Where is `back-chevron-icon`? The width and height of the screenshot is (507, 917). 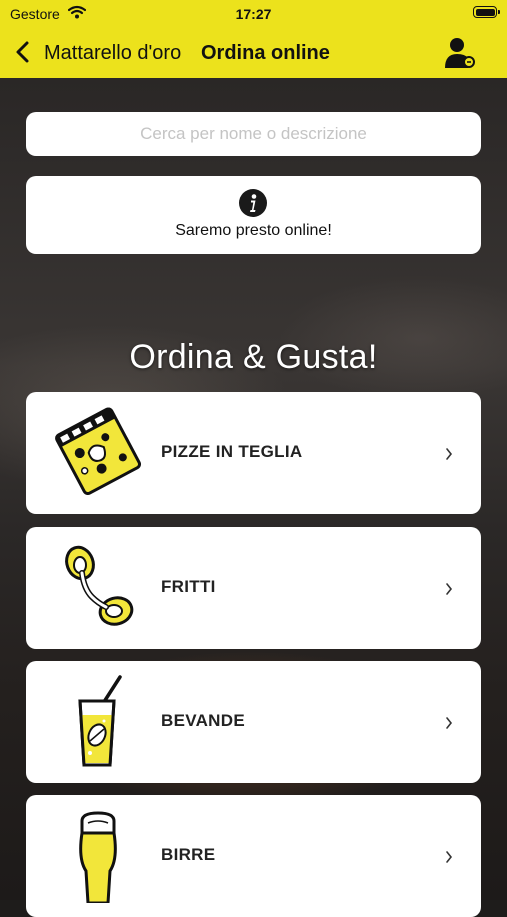 back-chevron-icon is located at coordinates (24, 52).